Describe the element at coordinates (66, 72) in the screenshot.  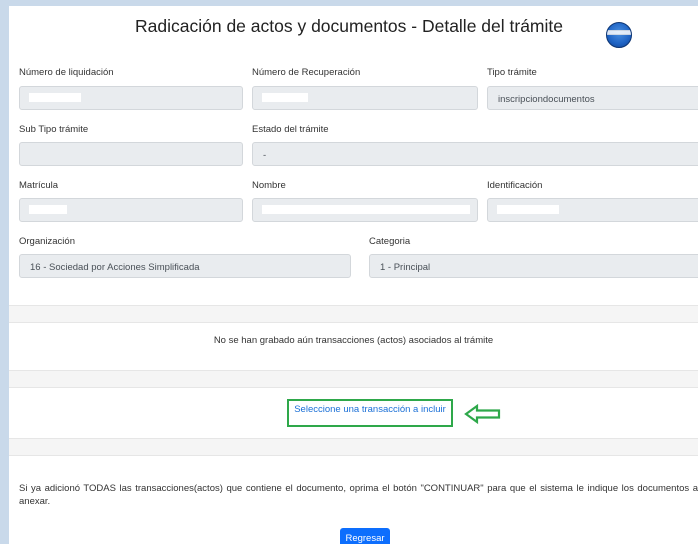
I see `label-numero-liquidacion: Número de liquidación` at that location.